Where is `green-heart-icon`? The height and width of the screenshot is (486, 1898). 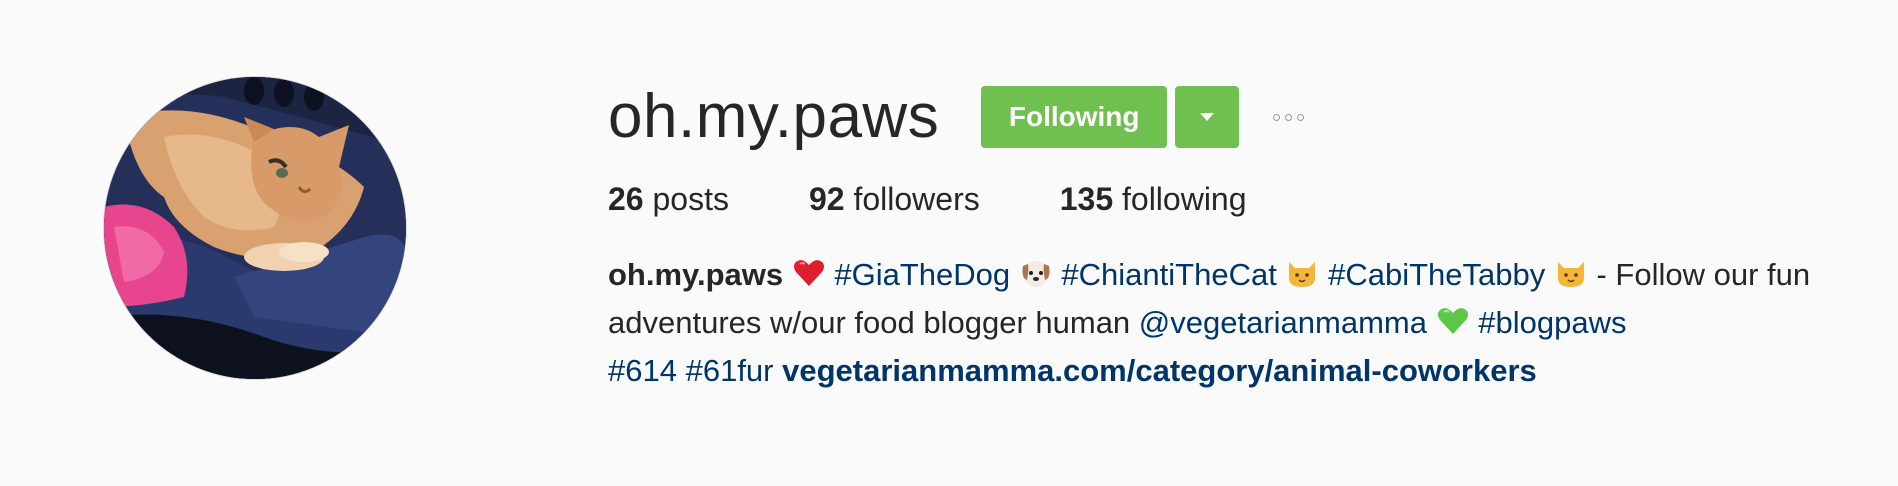
green-heart-icon is located at coordinates (1452, 321).